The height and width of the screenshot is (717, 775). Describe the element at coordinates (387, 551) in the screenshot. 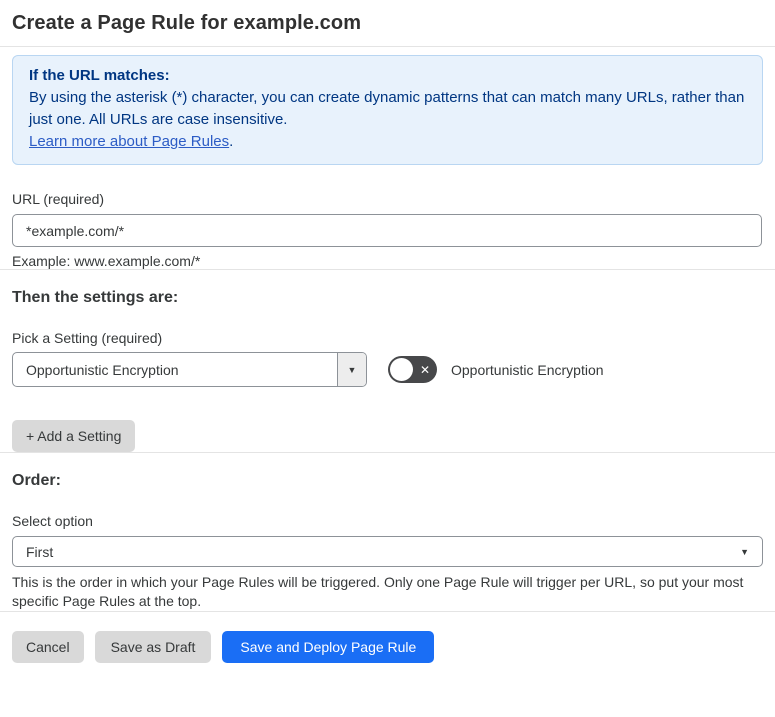

I see `order-select: First ▼` at that location.